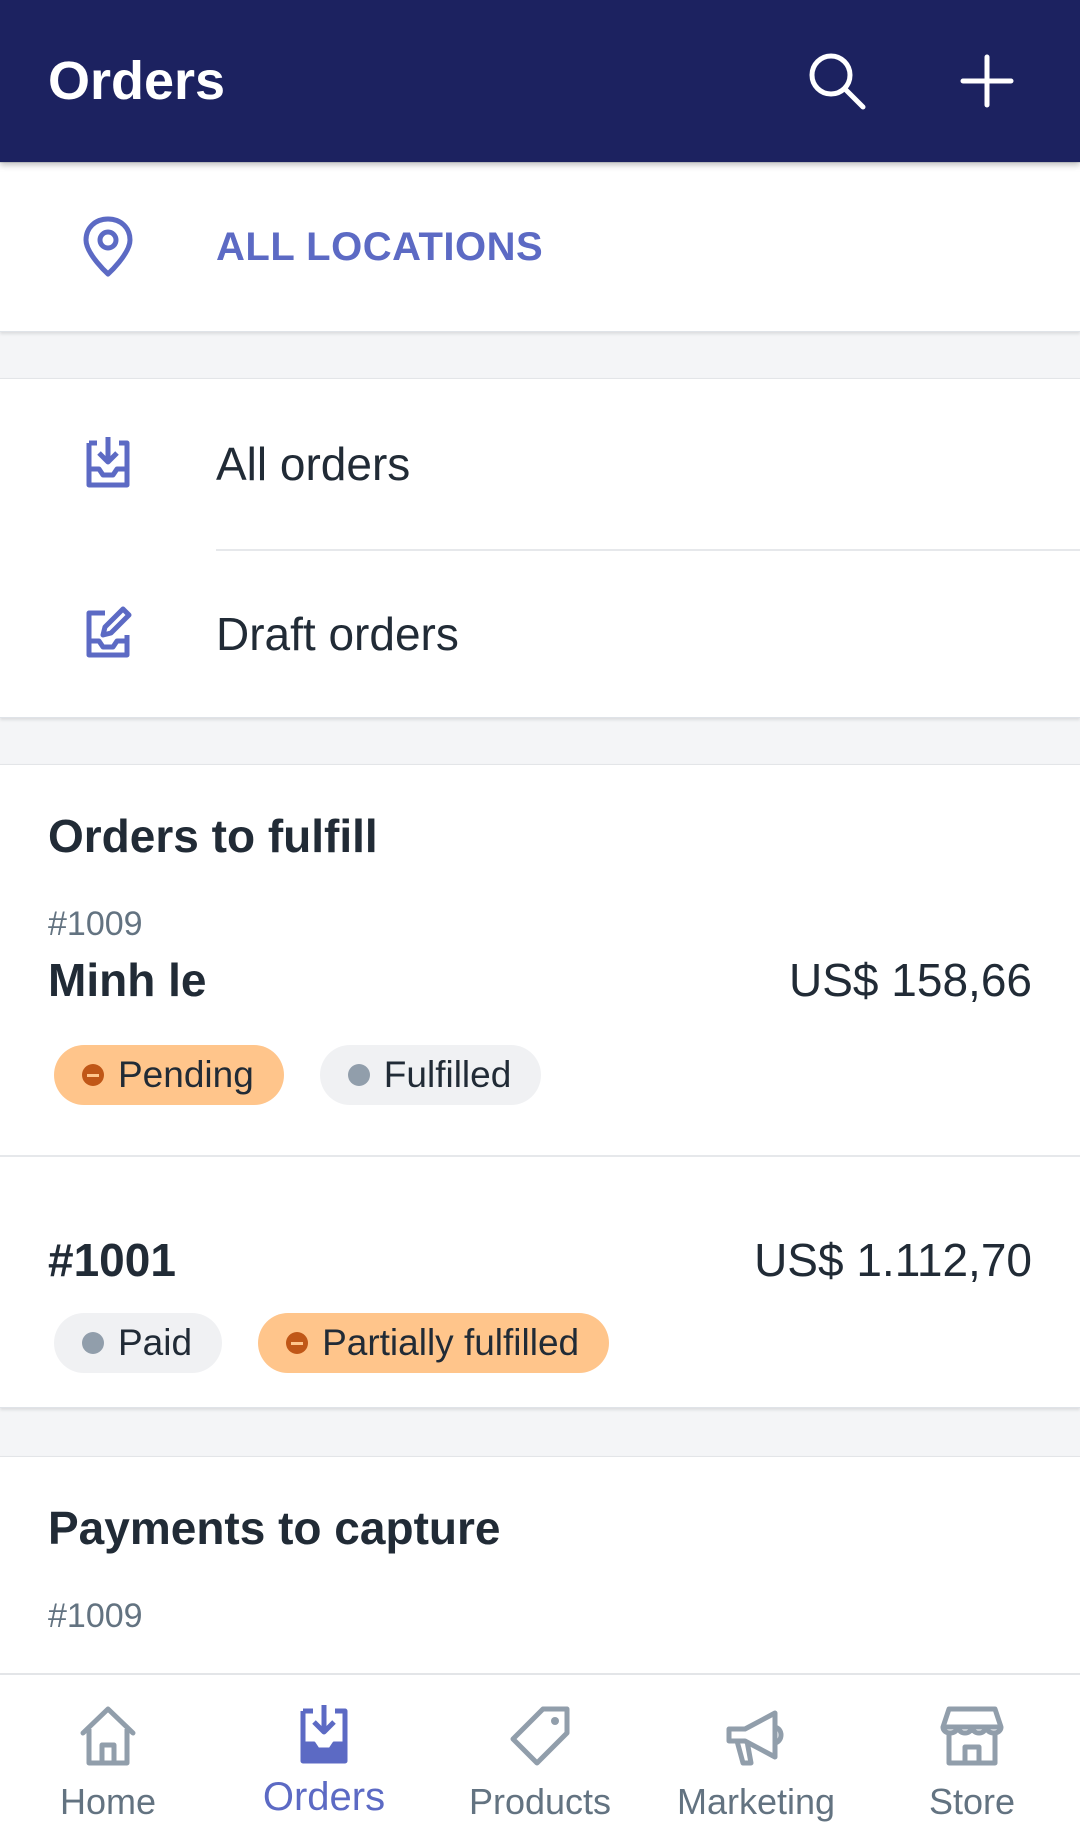 The width and height of the screenshot is (1080, 1843). I want to click on order-number: #1001, so click(112, 1260).